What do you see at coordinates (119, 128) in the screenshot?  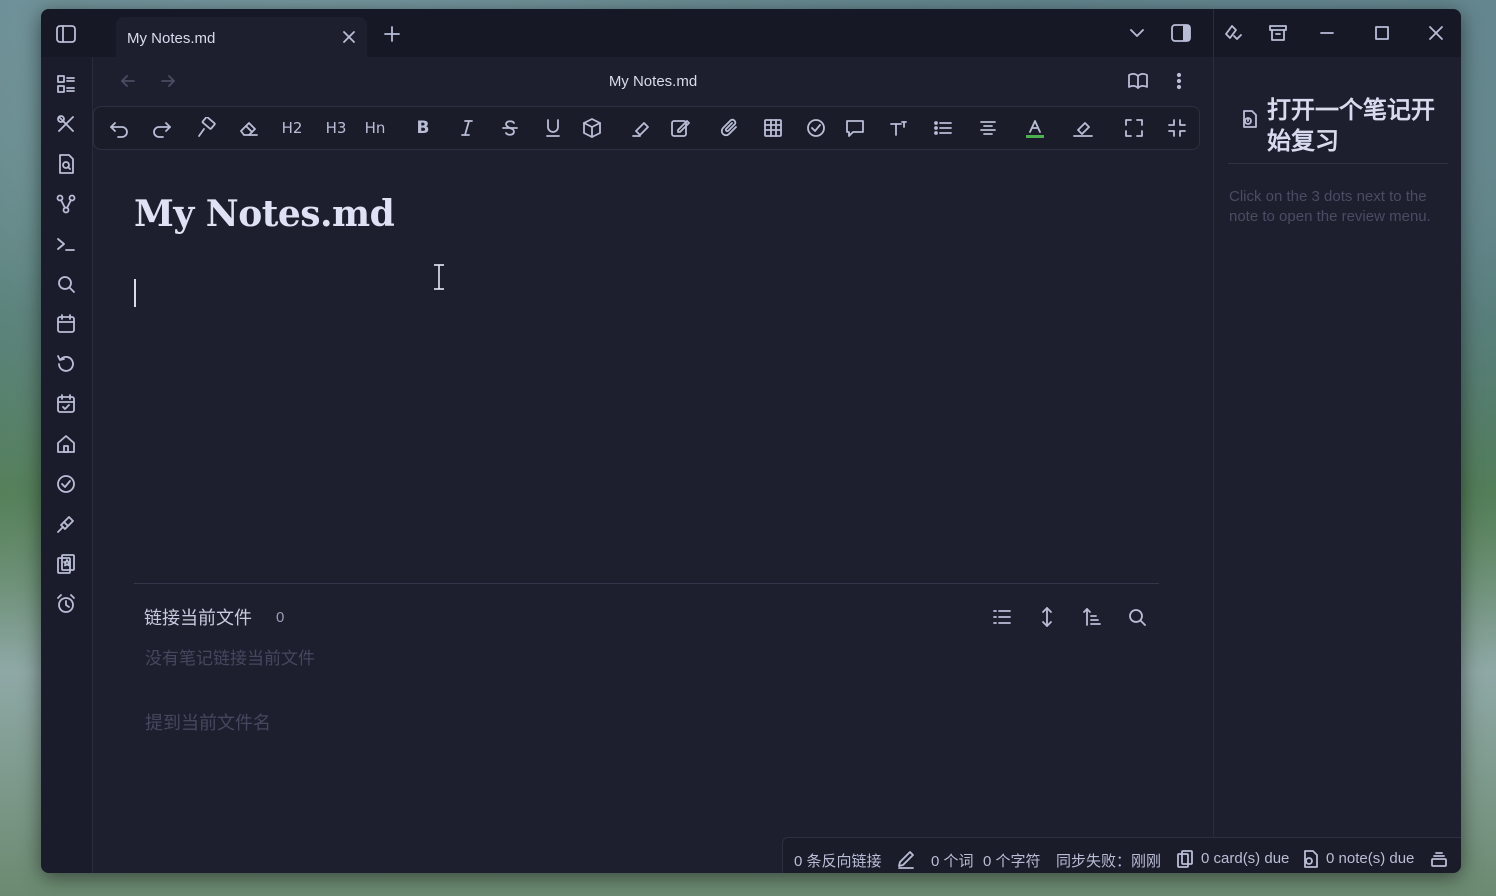 I see `undo-icon` at bounding box center [119, 128].